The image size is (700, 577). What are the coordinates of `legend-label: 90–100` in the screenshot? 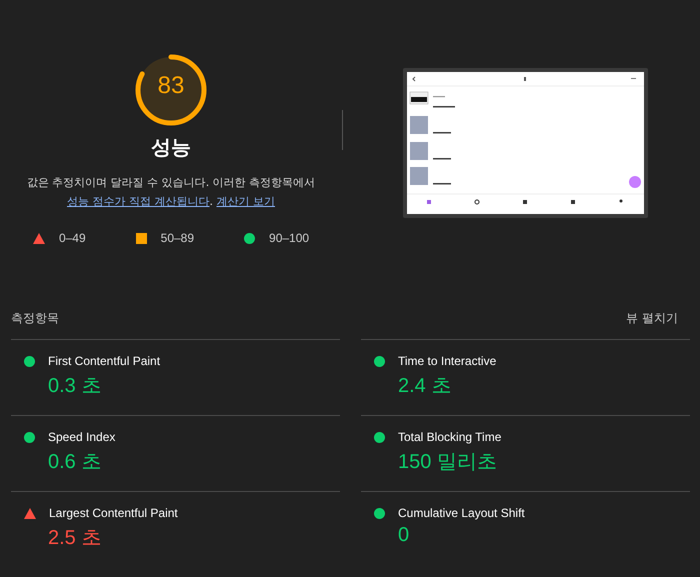 It's located at (289, 238).